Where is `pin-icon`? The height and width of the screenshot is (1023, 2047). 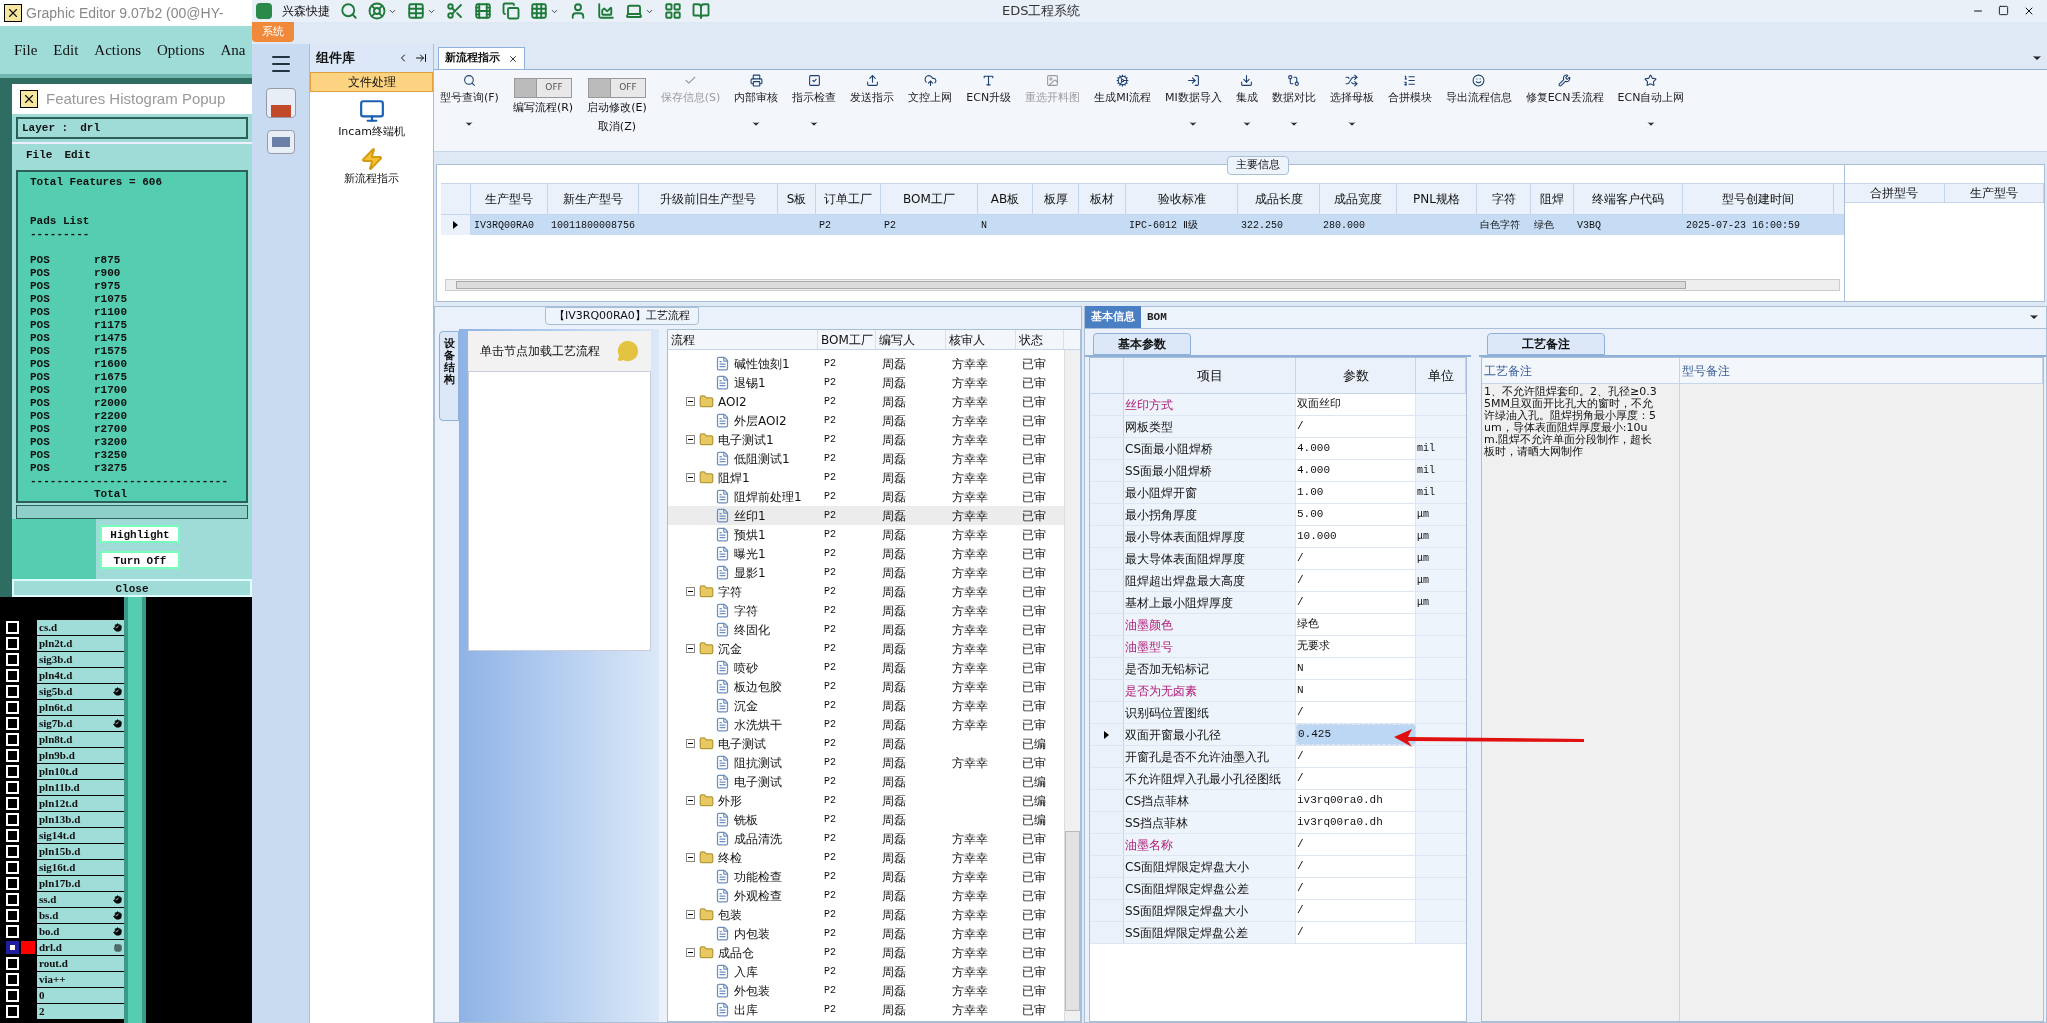
pin-icon is located at coordinates (421, 58).